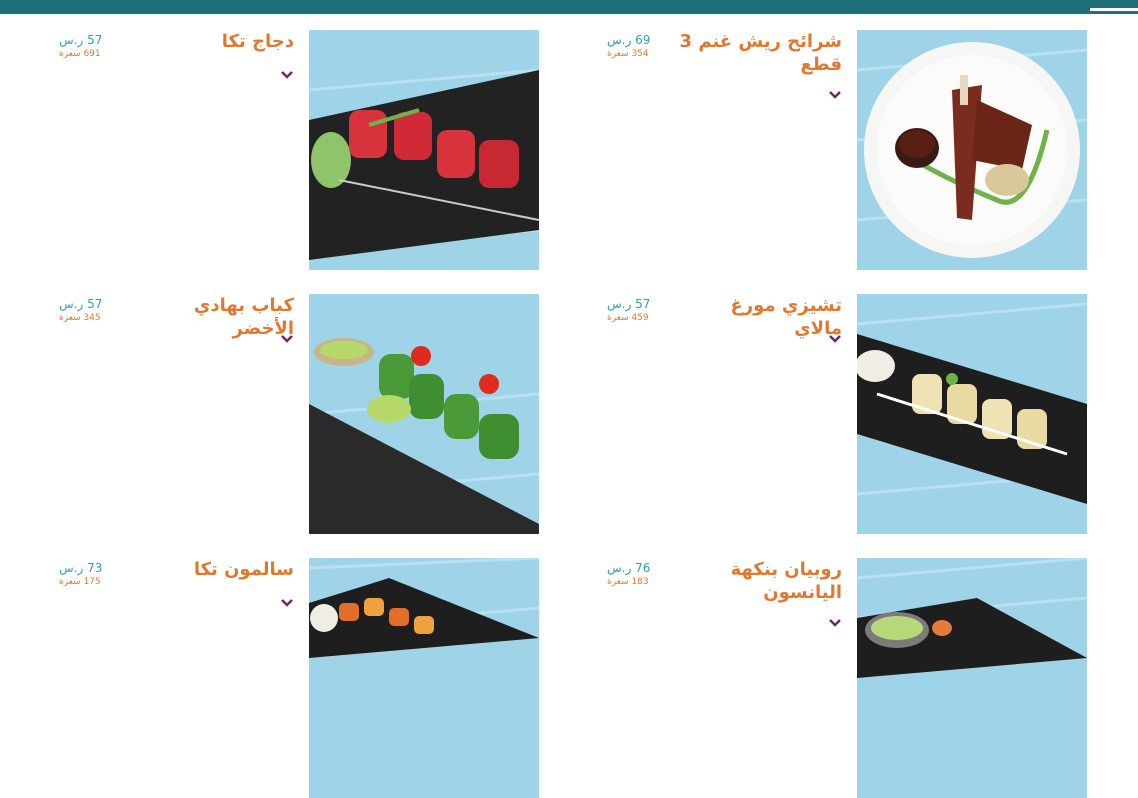  Describe the element at coordinates (299, 150) in the screenshot. I see `menu-item-card: دجاج تكا 57 ر.س 691 سعرة` at that location.